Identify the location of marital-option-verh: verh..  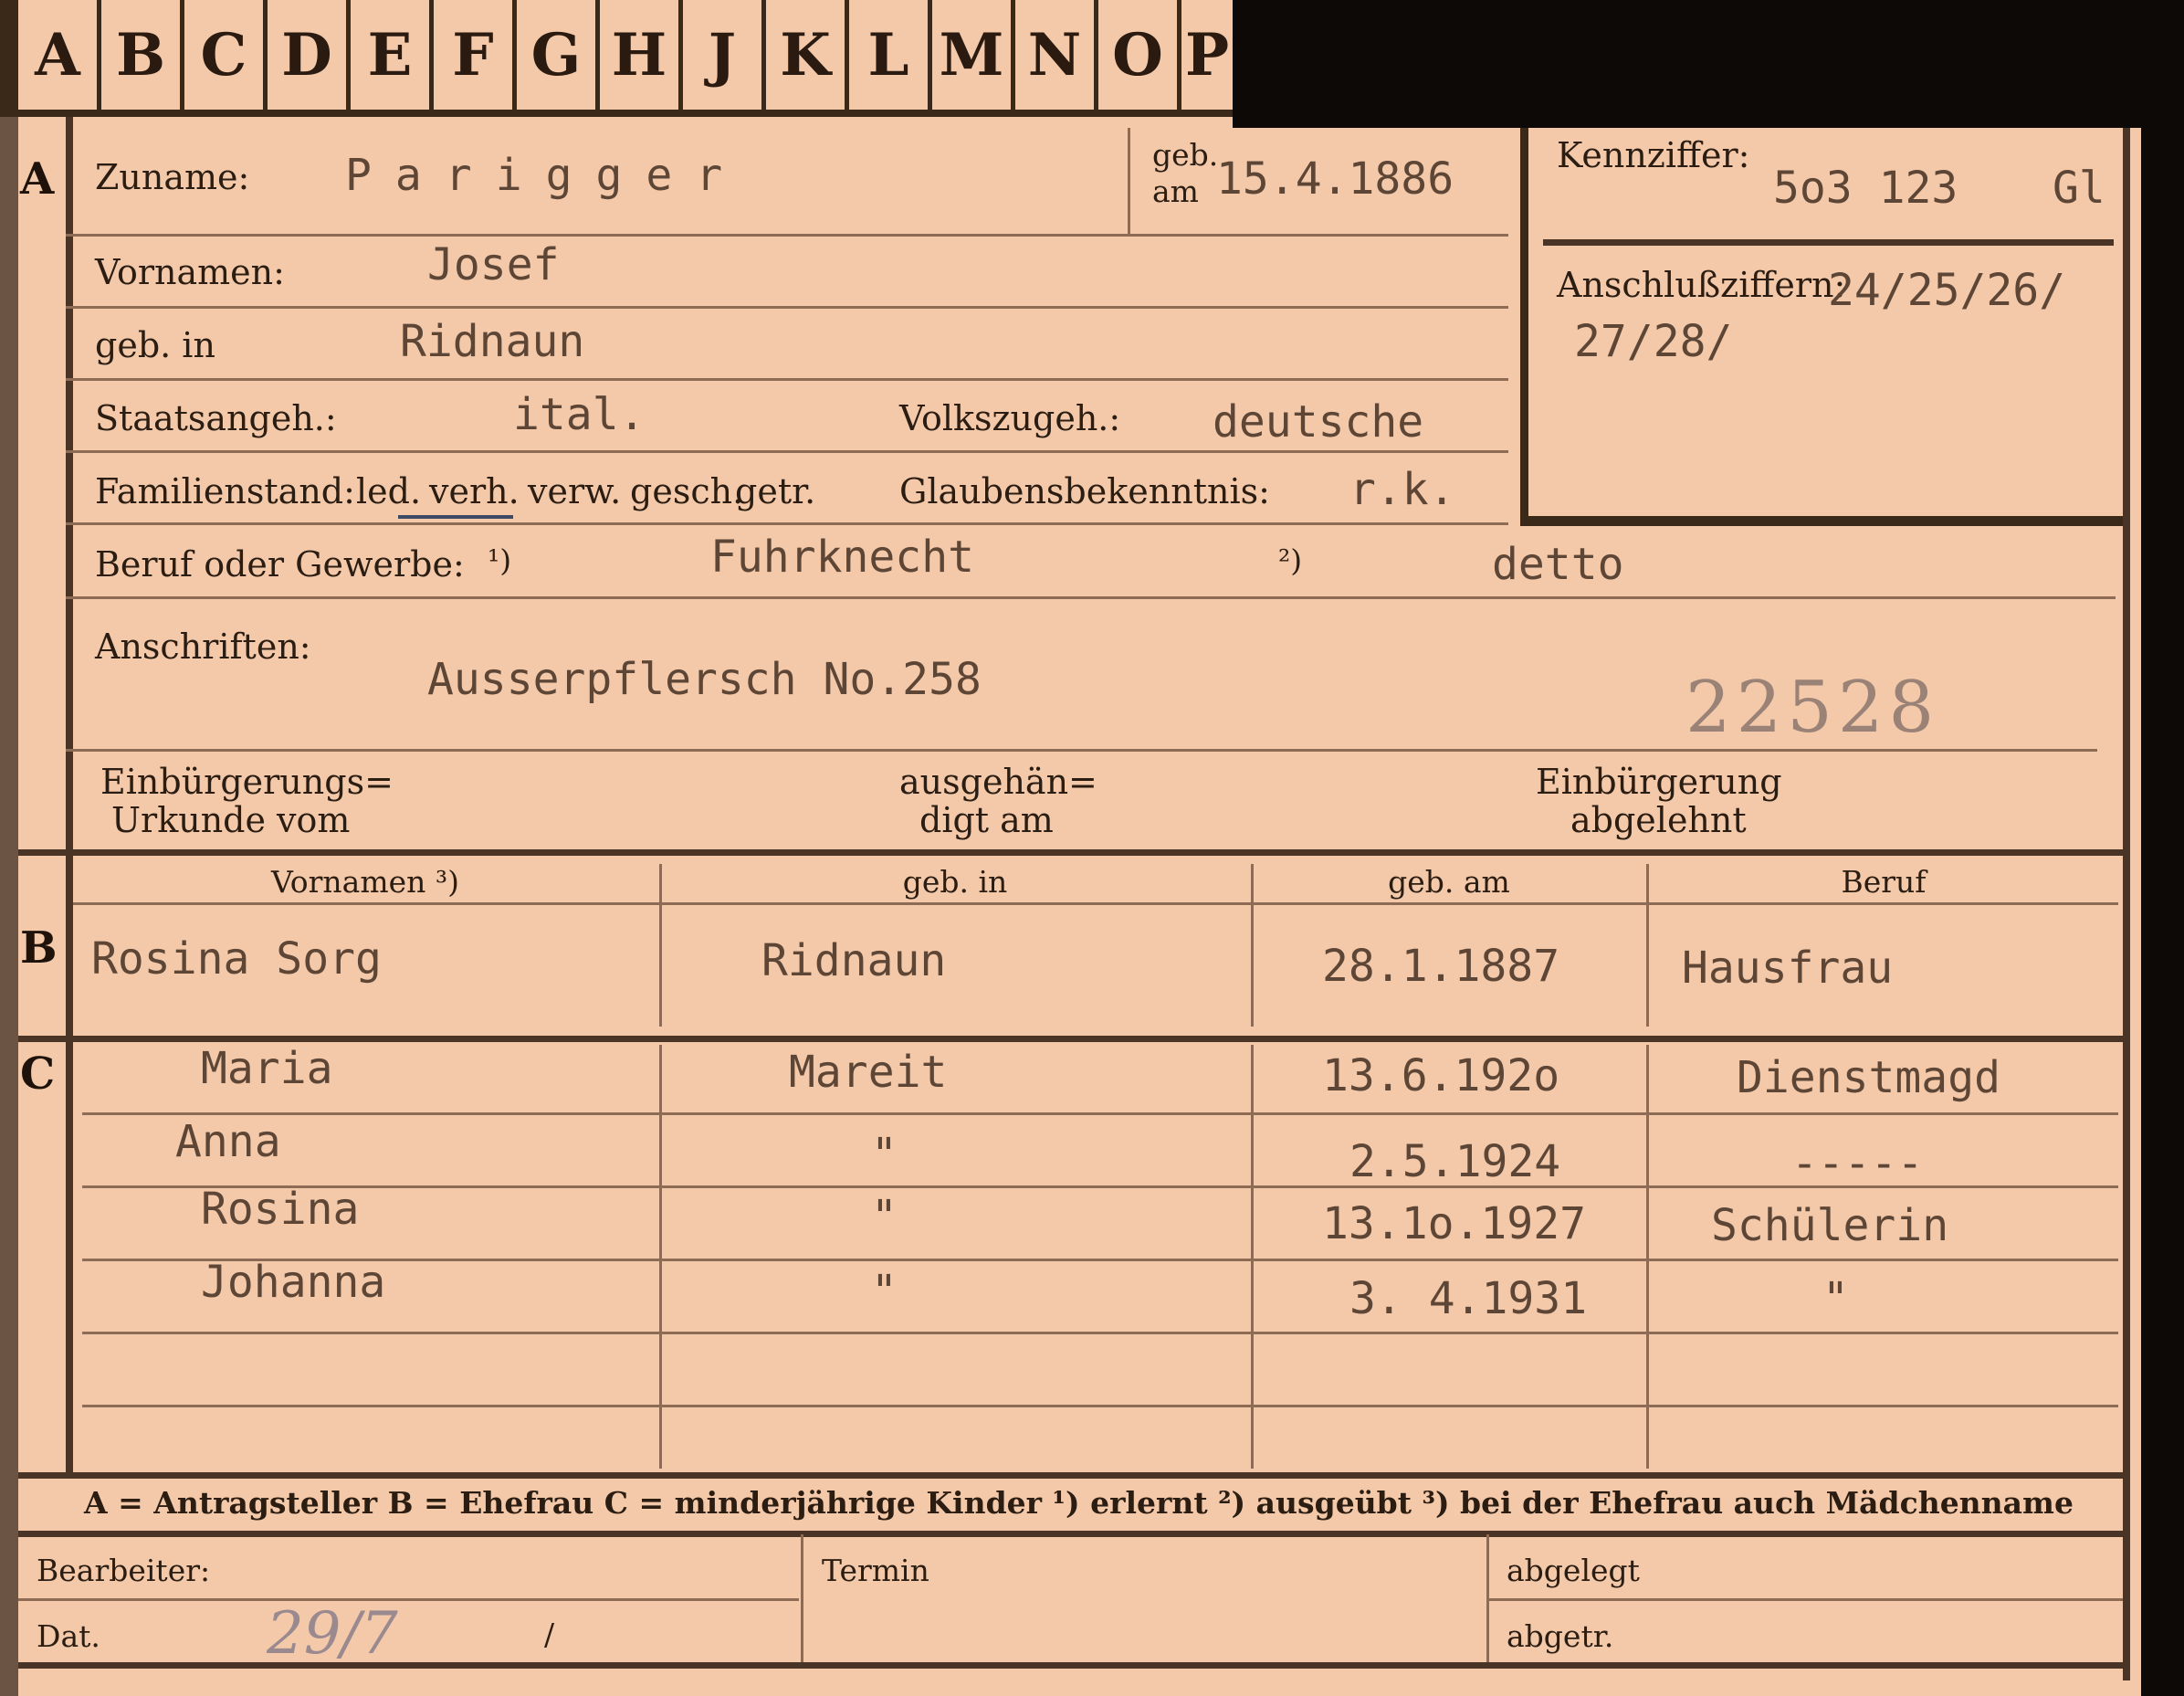
(475, 491).